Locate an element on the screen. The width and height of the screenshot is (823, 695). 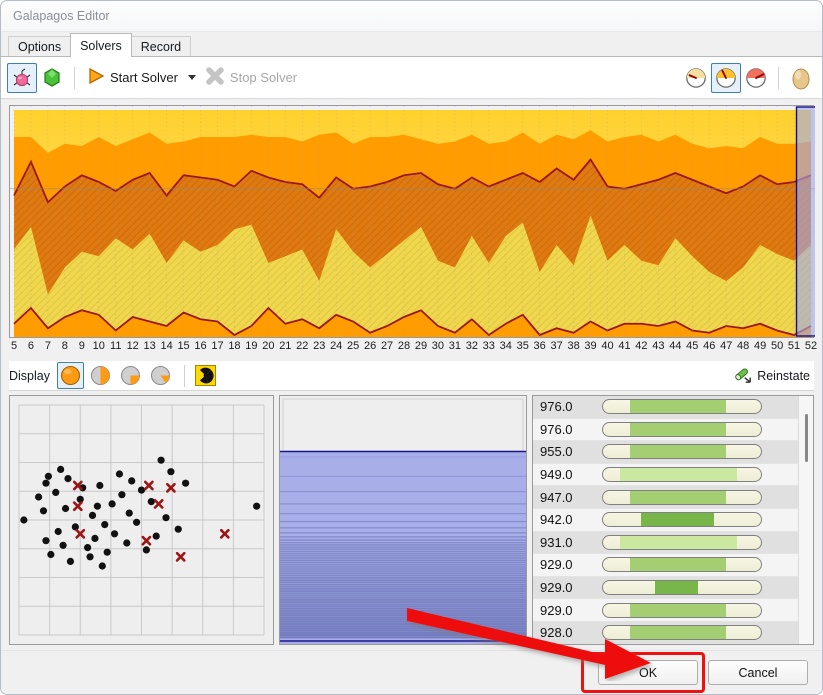
x-tick-label: 23 is located at coordinates (319, 346).